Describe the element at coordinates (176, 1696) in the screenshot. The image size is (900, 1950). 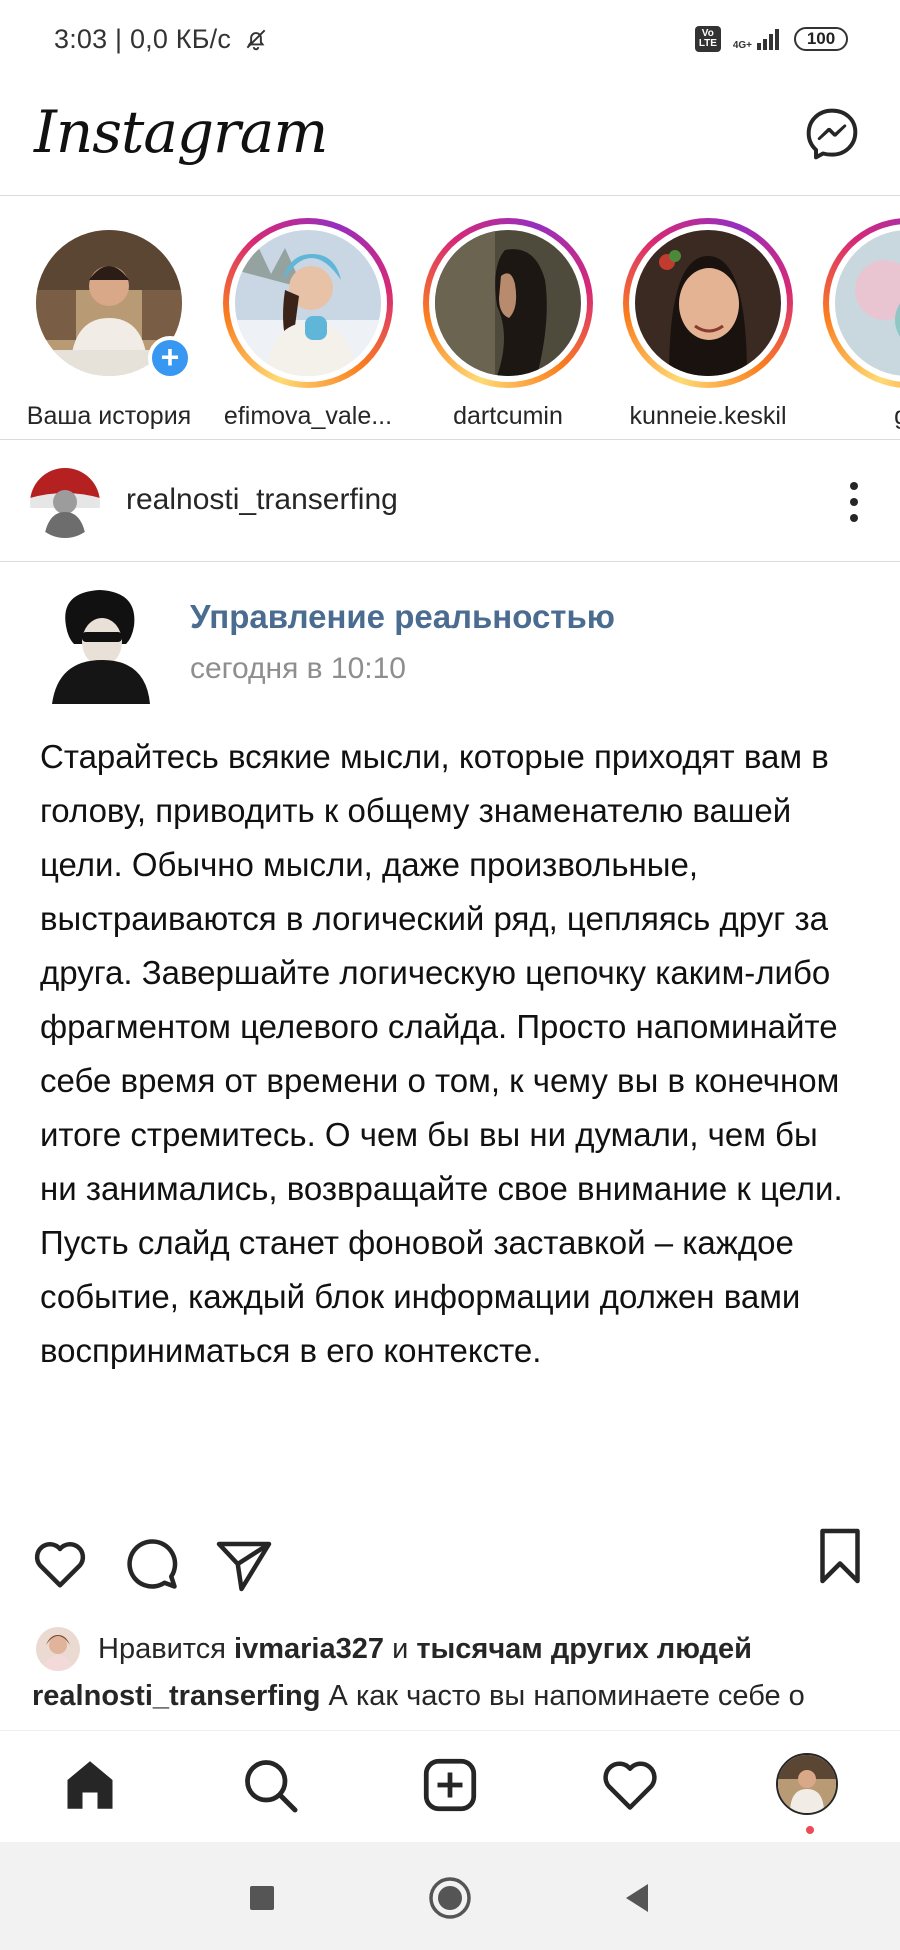
I see `caption-username: realnosti_transerfing` at that location.